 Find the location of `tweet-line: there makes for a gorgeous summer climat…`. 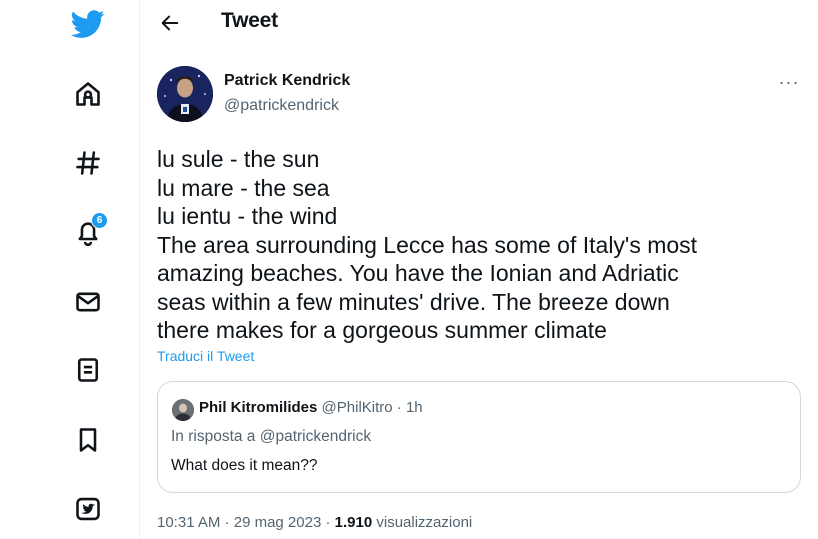

tweet-line: there makes for a gorgeous summer climat… is located at coordinates (382, 330).